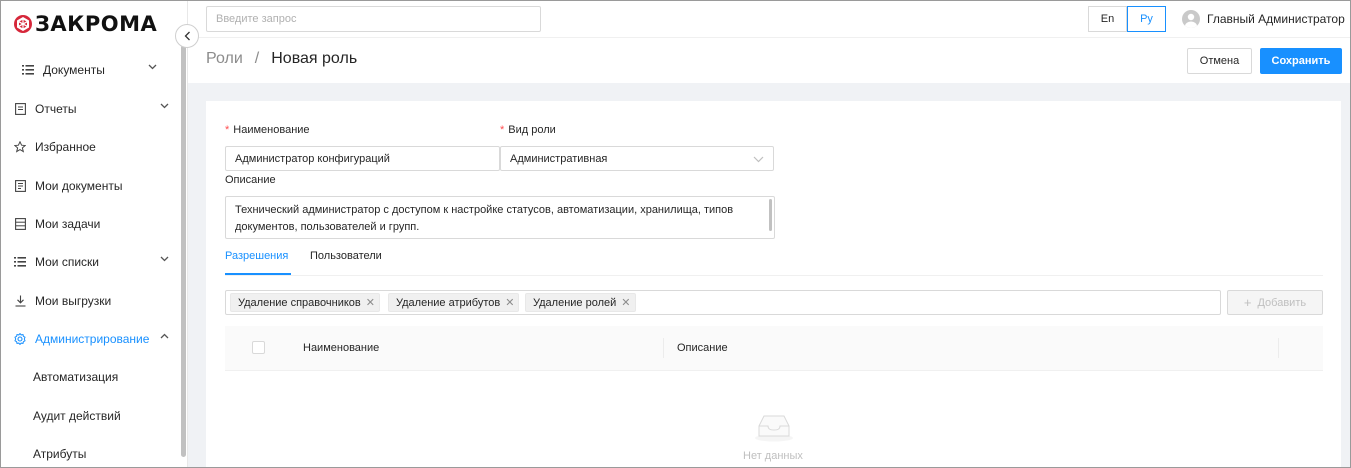  I want to click on document-icon, so click(20, 186).